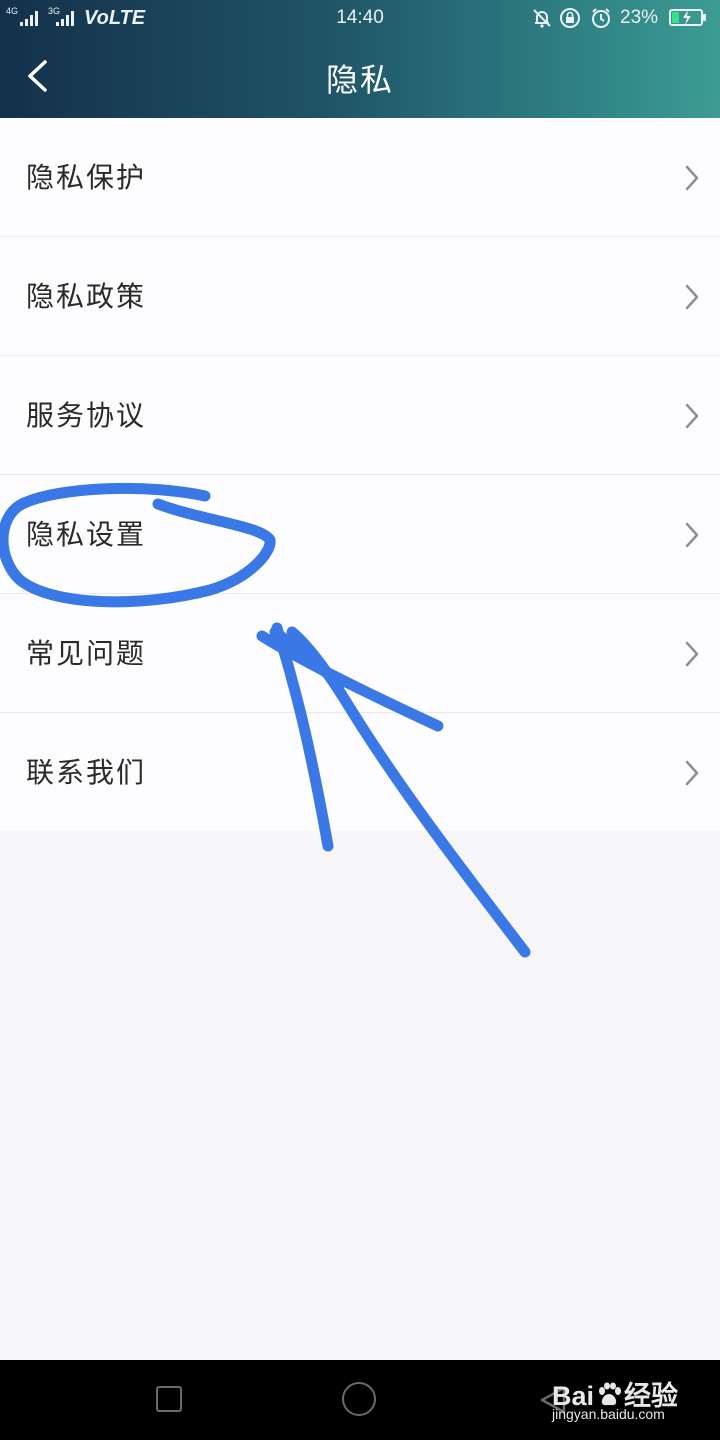  What do you see at coordinates (86, 296) in the screenshot?
I see `menu-item-label: 隐私政策` at bounding box center [86, 296].